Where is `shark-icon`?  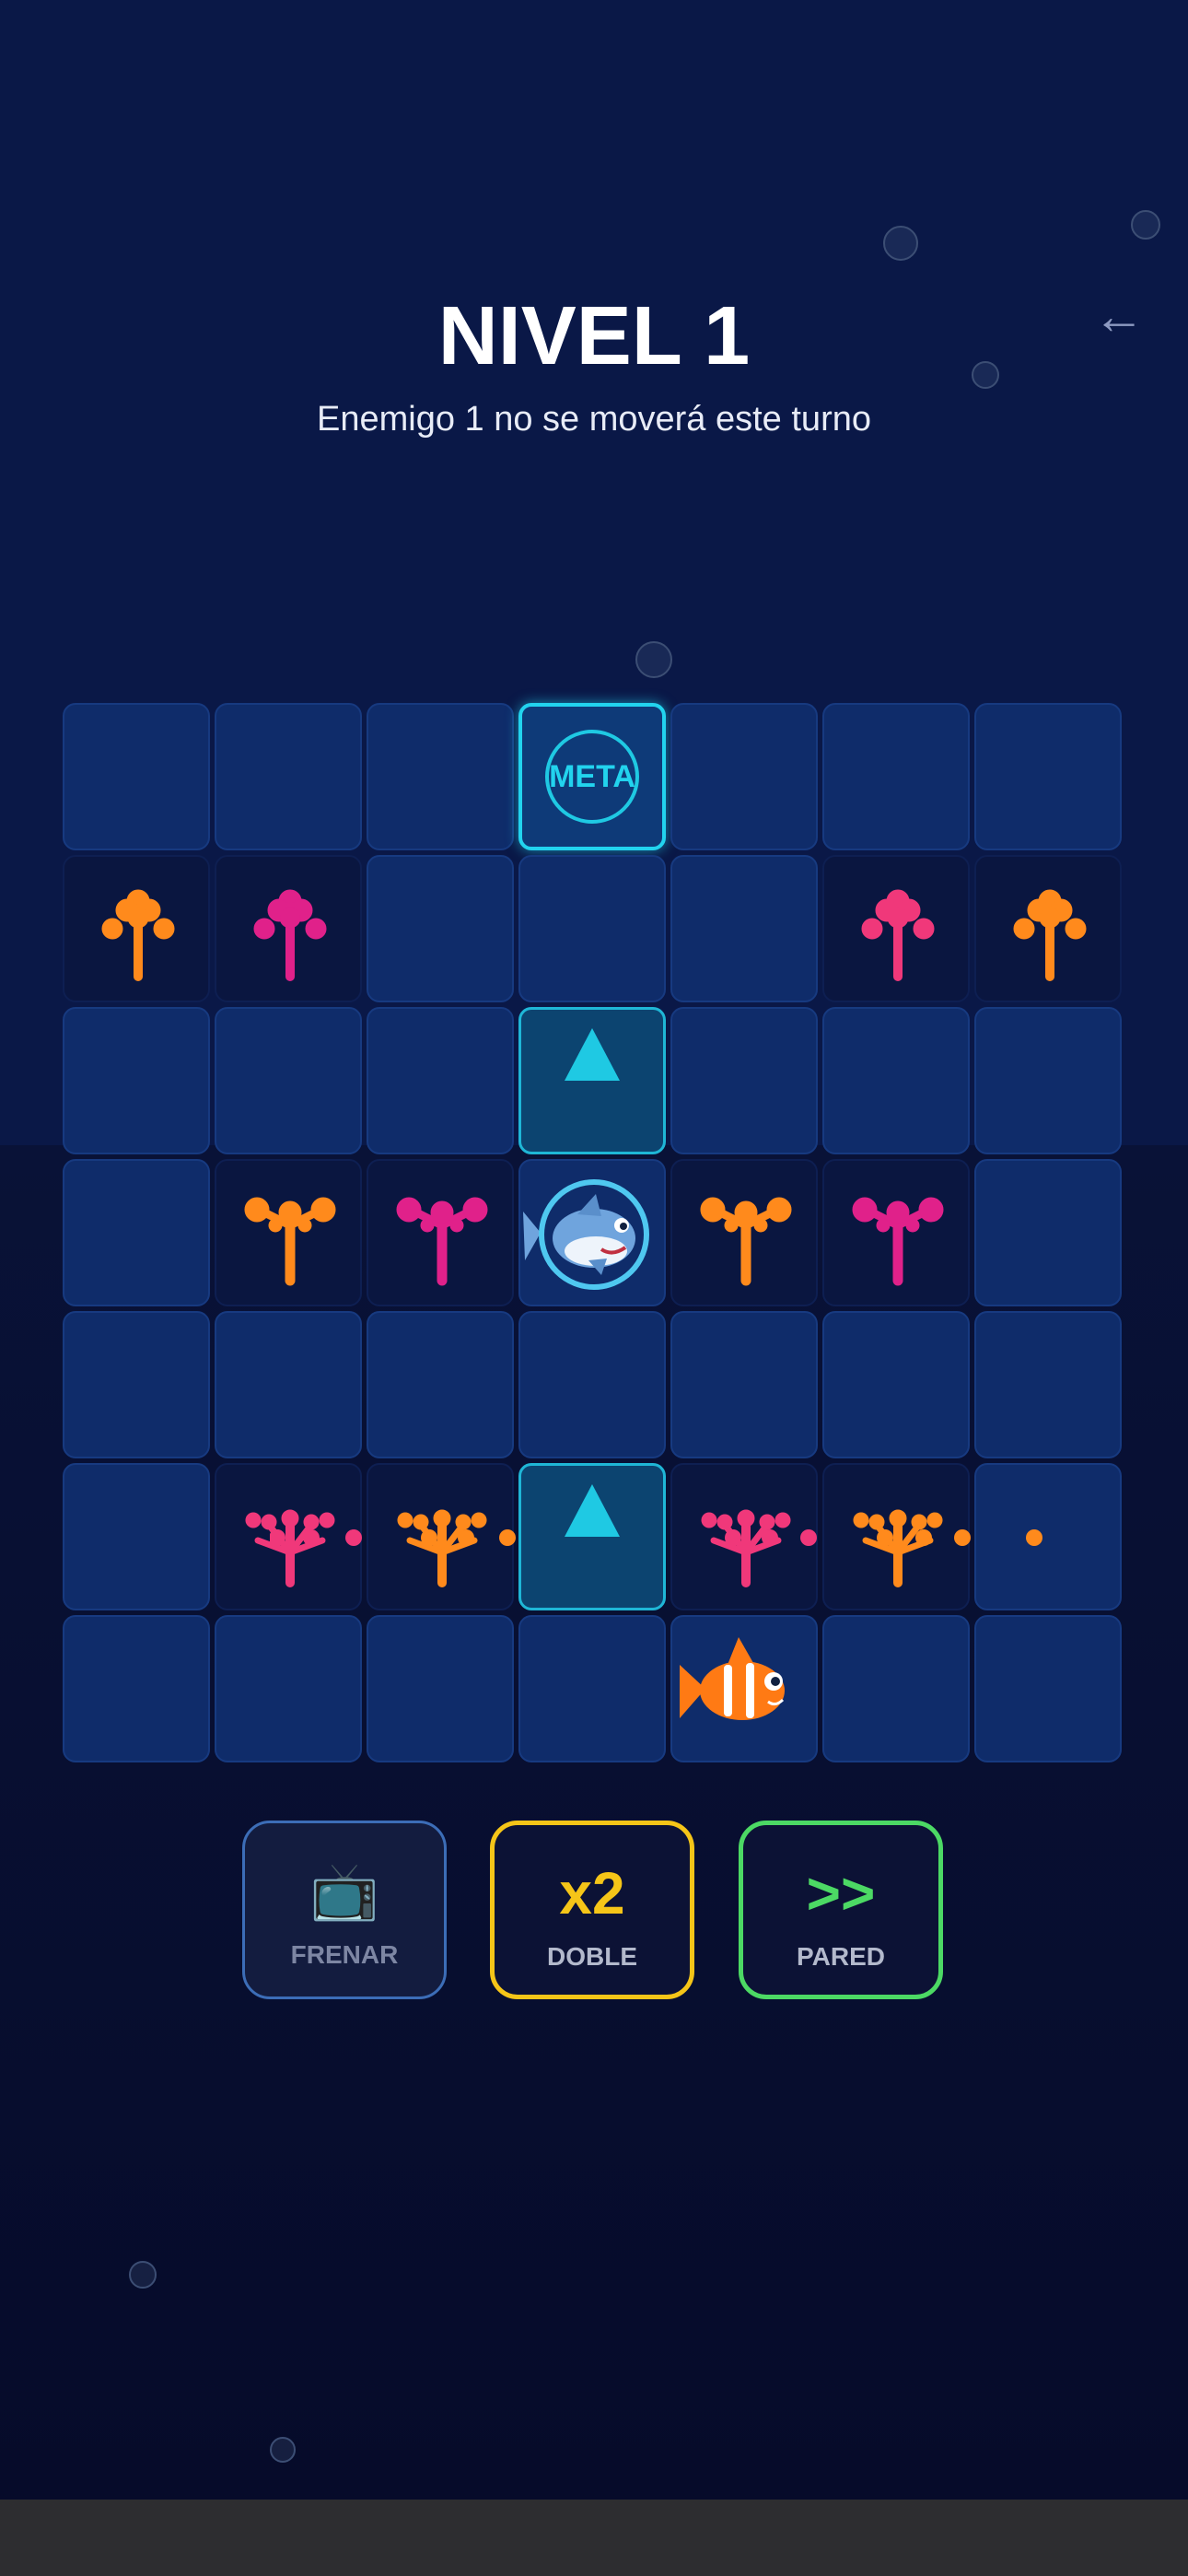
shark-icon is located at coordinates (586, 1234).